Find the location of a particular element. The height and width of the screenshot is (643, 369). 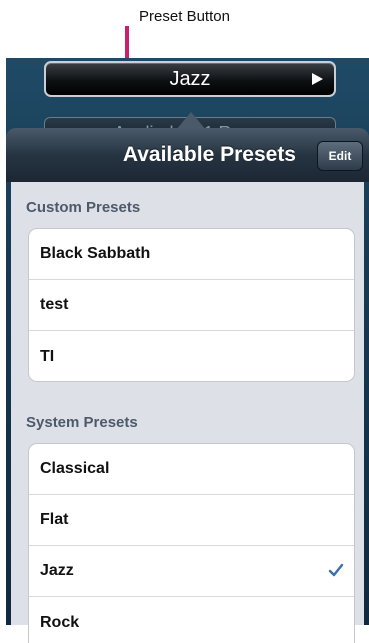

play-icon is located at coordinates (317, 79).